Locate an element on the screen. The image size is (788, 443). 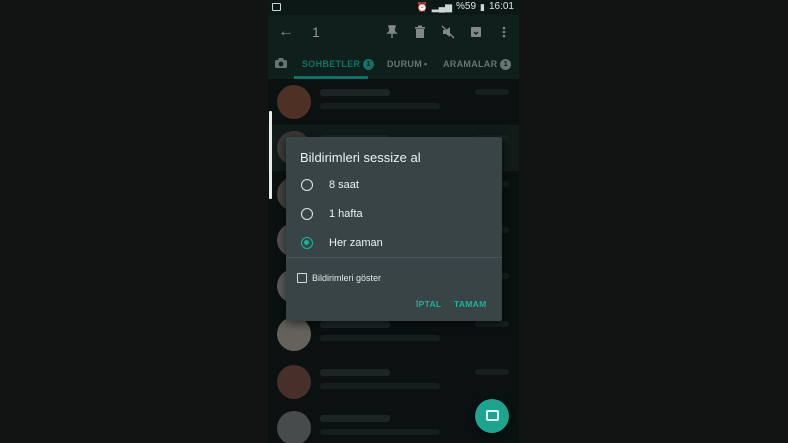
alarm-icon: ⏰ is located at coordinates (422, 7).